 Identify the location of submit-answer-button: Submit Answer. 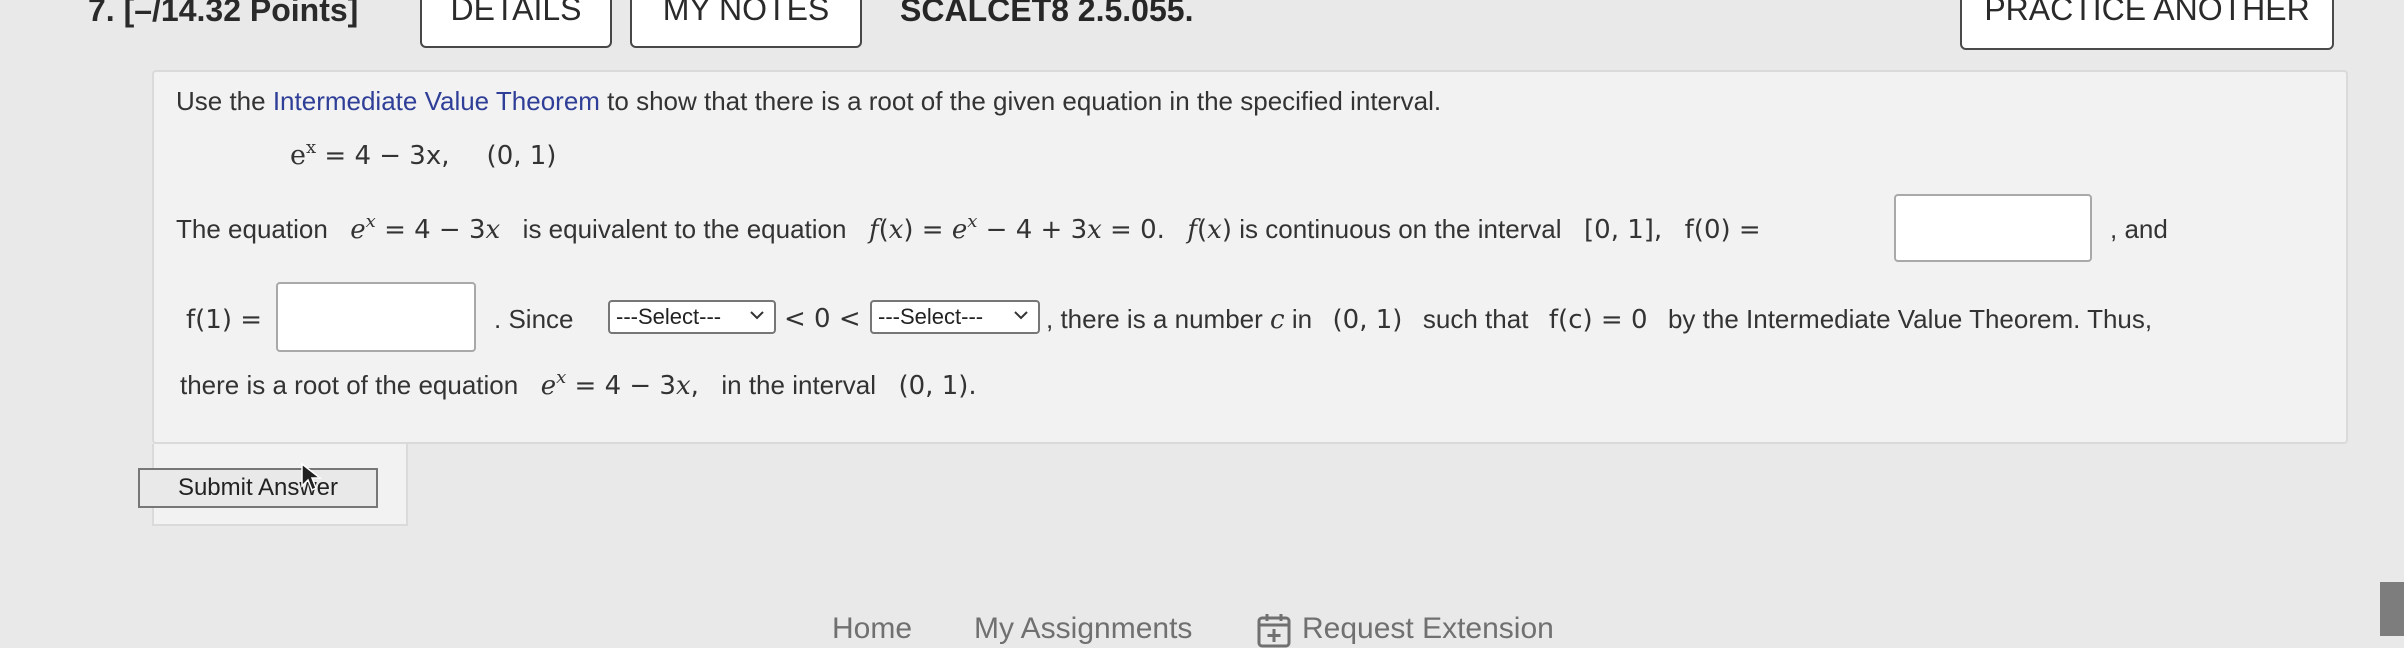
(258, 488).